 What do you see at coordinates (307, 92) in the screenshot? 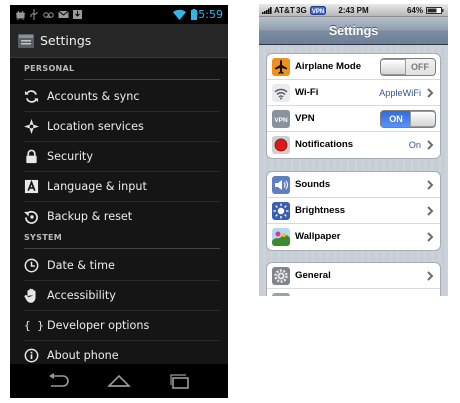
I see `settings-item-label: Wi-Fi` at bounding box center [307, 92].